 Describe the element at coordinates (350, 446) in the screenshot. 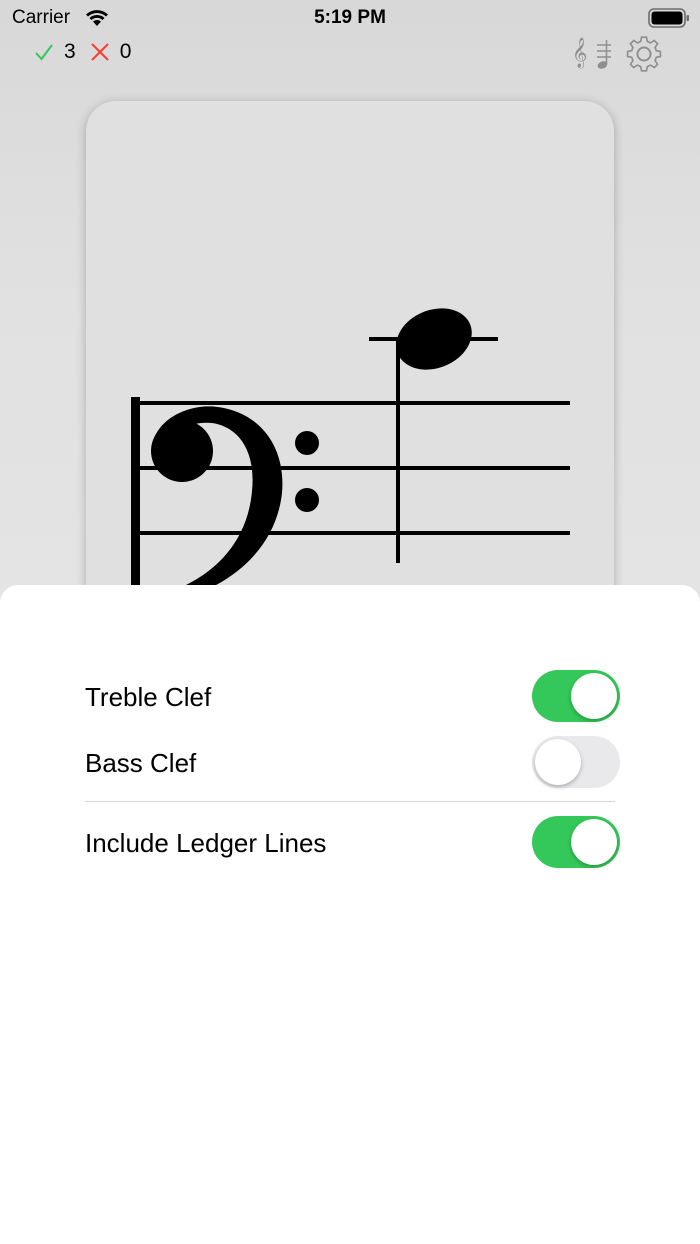

I see `bass-staff` at that location.